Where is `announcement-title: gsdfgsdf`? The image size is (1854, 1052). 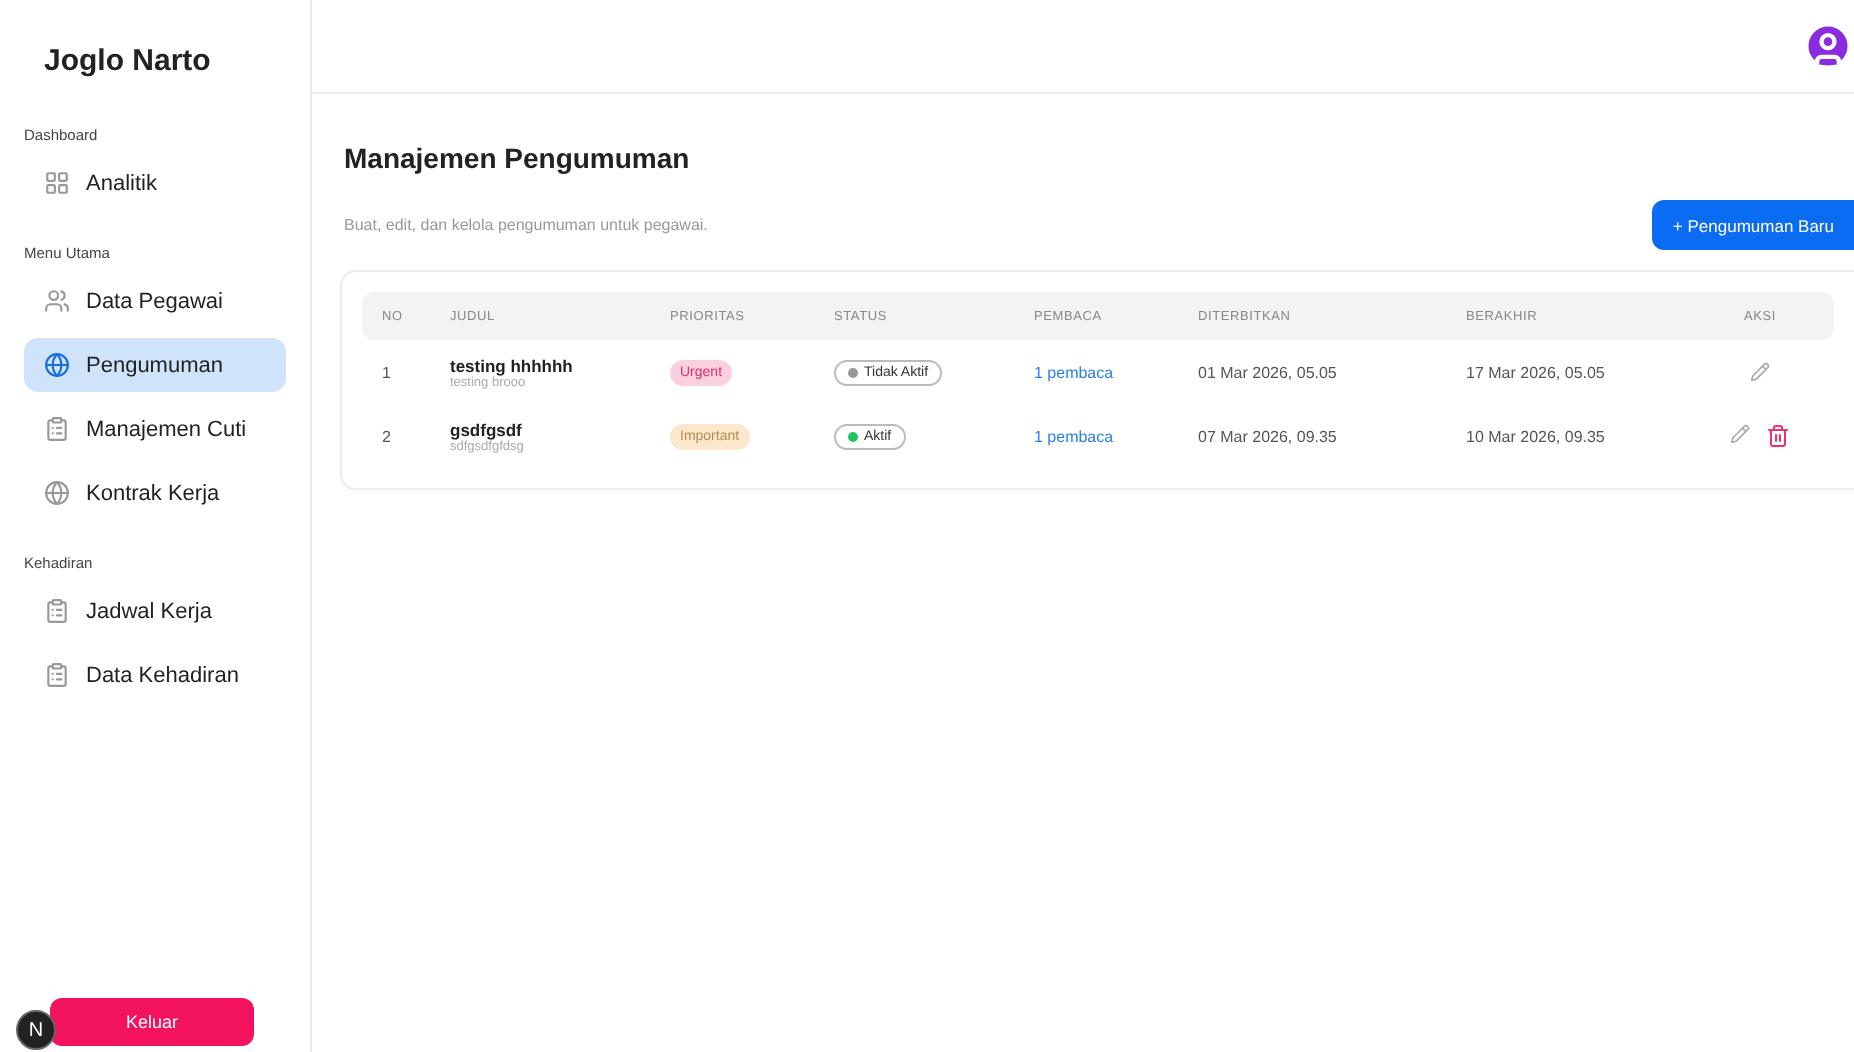
announcement-title: gsdfgsdf is located at coordinates (487, 429).